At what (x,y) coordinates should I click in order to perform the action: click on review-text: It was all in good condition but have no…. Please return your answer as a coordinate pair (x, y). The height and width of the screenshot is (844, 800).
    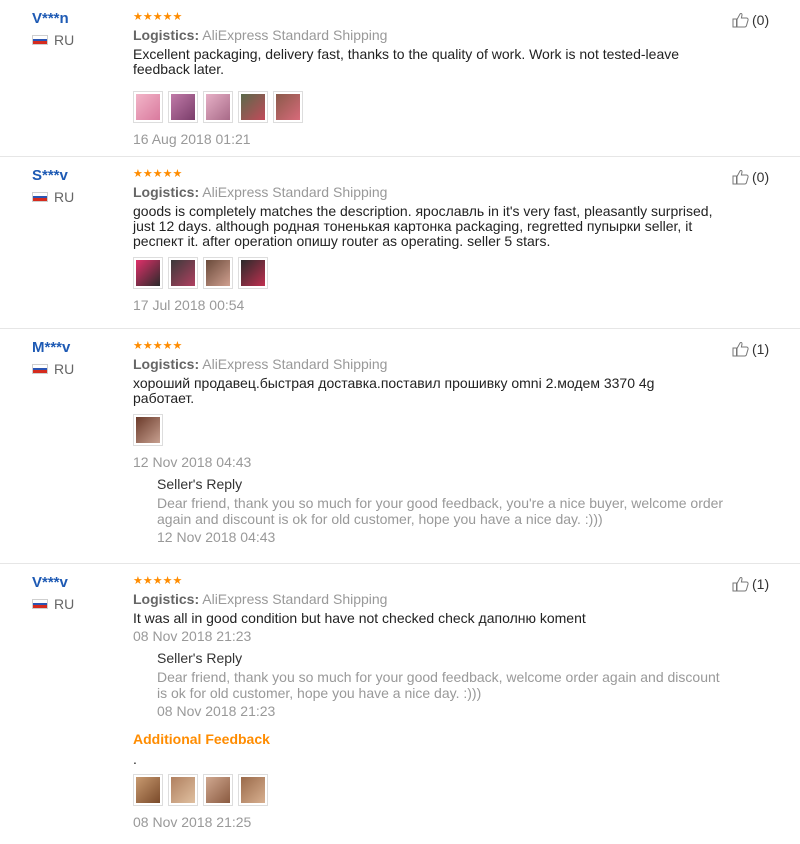
    Looking at the image, I should click on (359, 618).